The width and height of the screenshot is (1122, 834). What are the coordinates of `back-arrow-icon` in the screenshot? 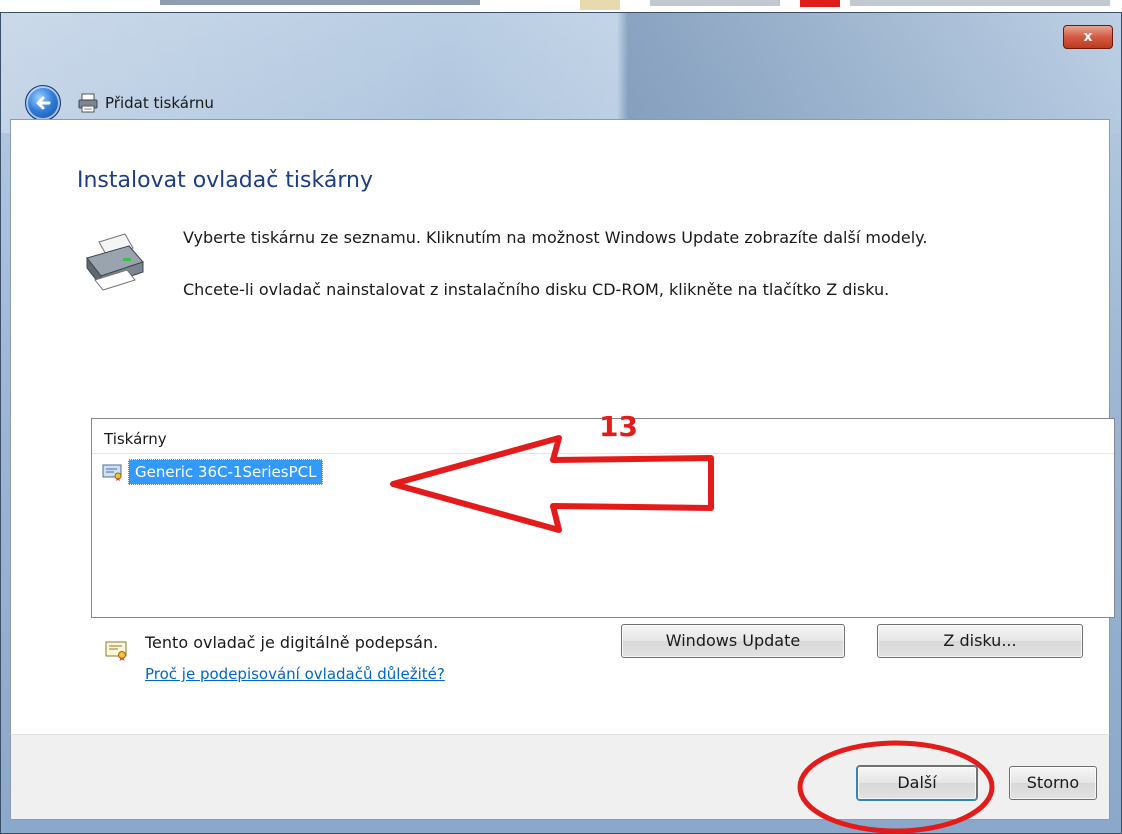 It's located at (43, 103).